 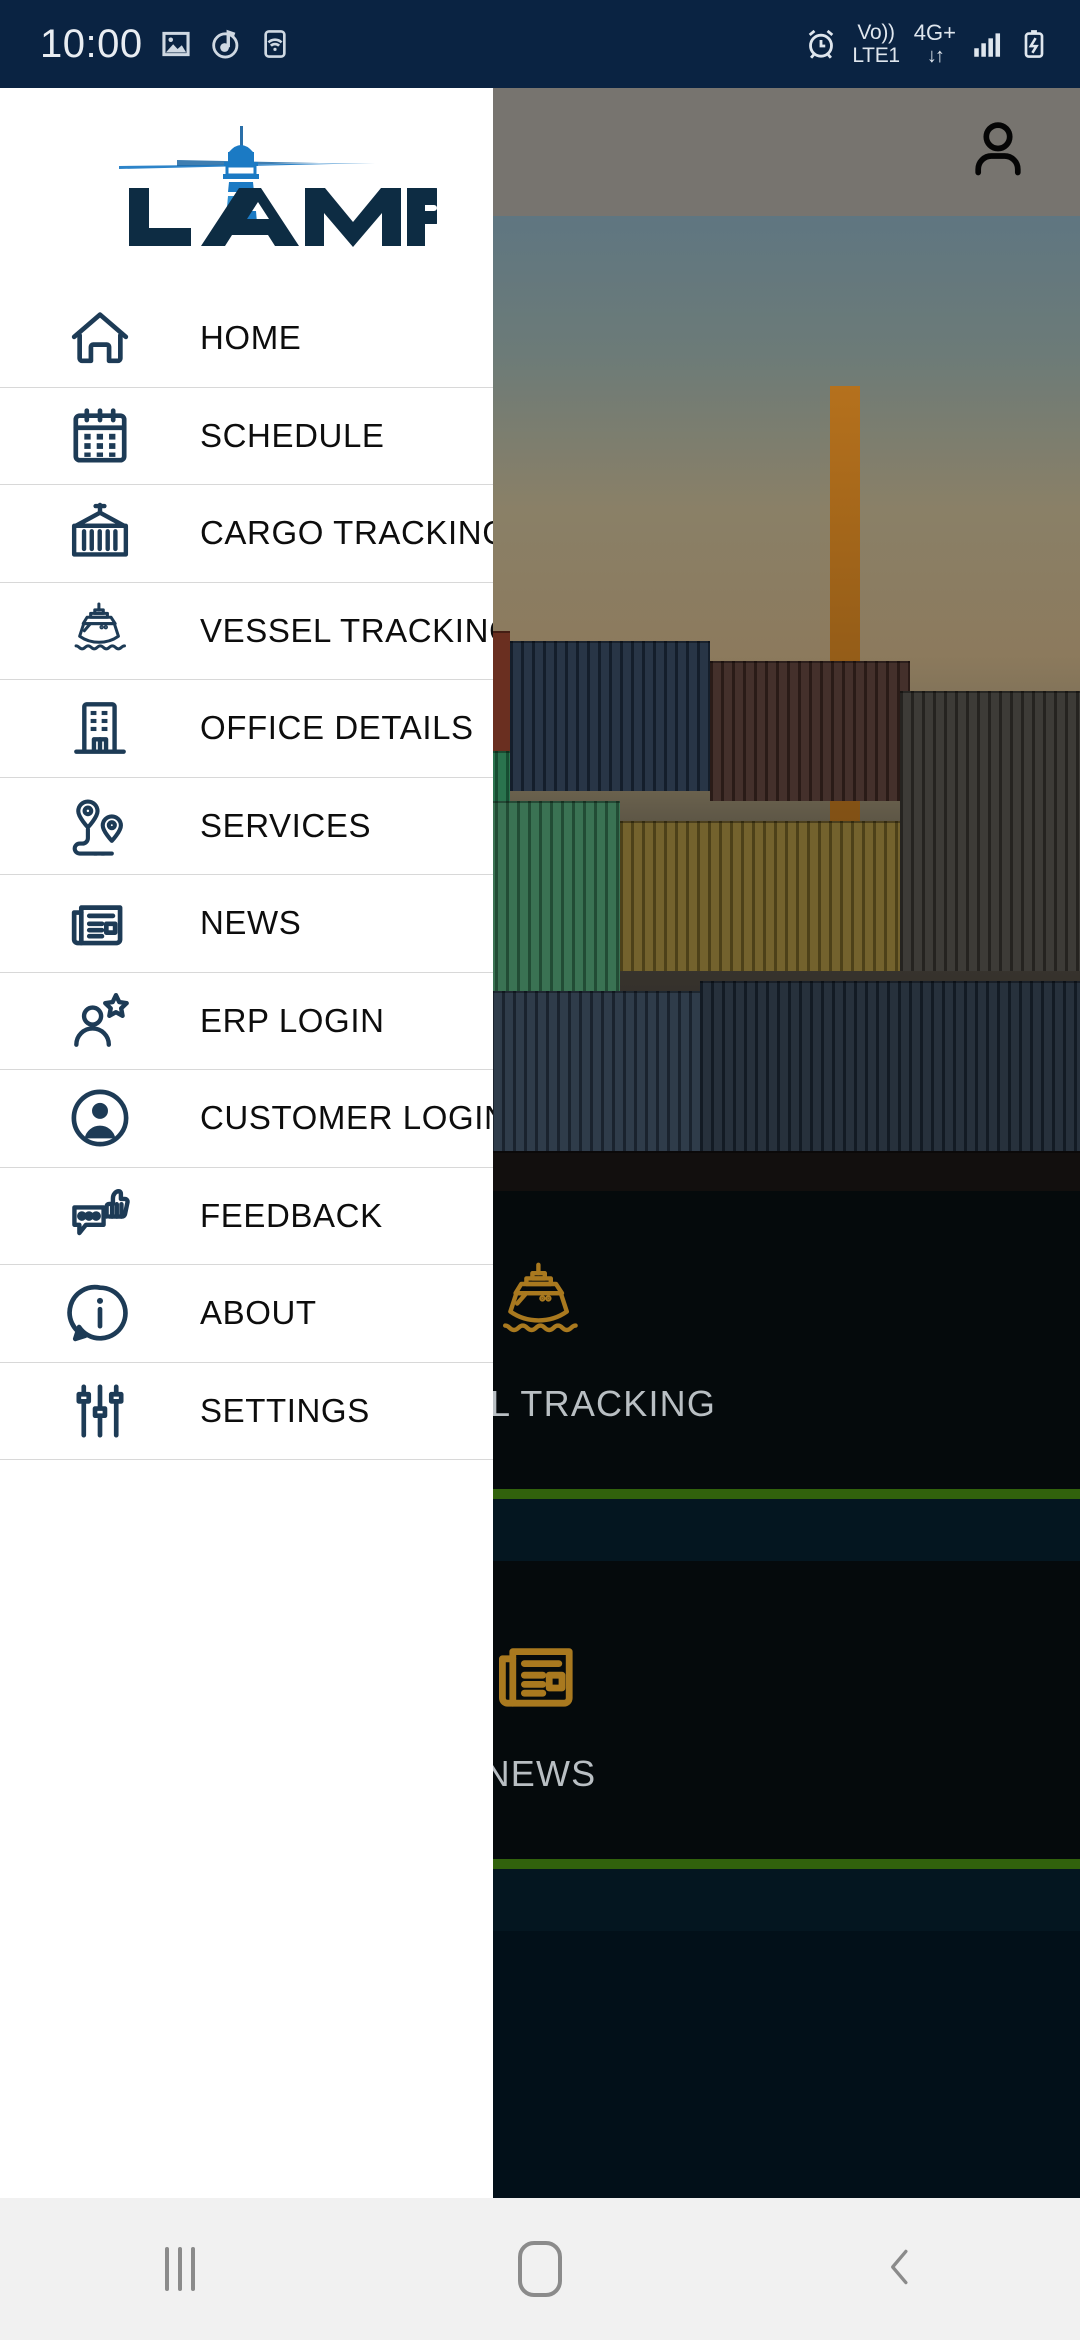 I want to click on drawer-item-label: SETTINGS, so click(x=285, y=1410).